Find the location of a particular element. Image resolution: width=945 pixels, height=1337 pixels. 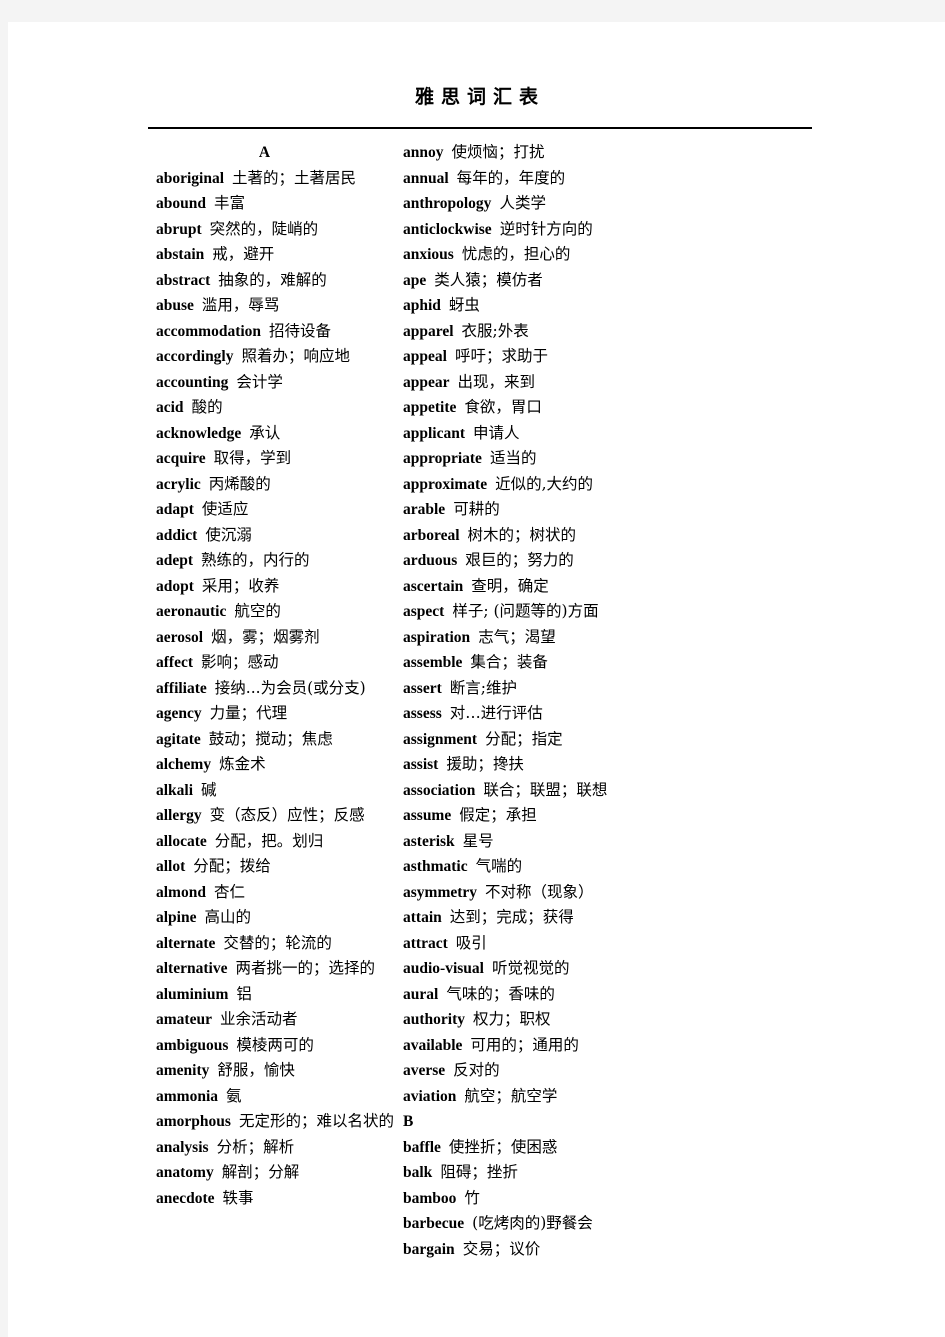

entry-word: accounting is located at coordinates (192, 382).